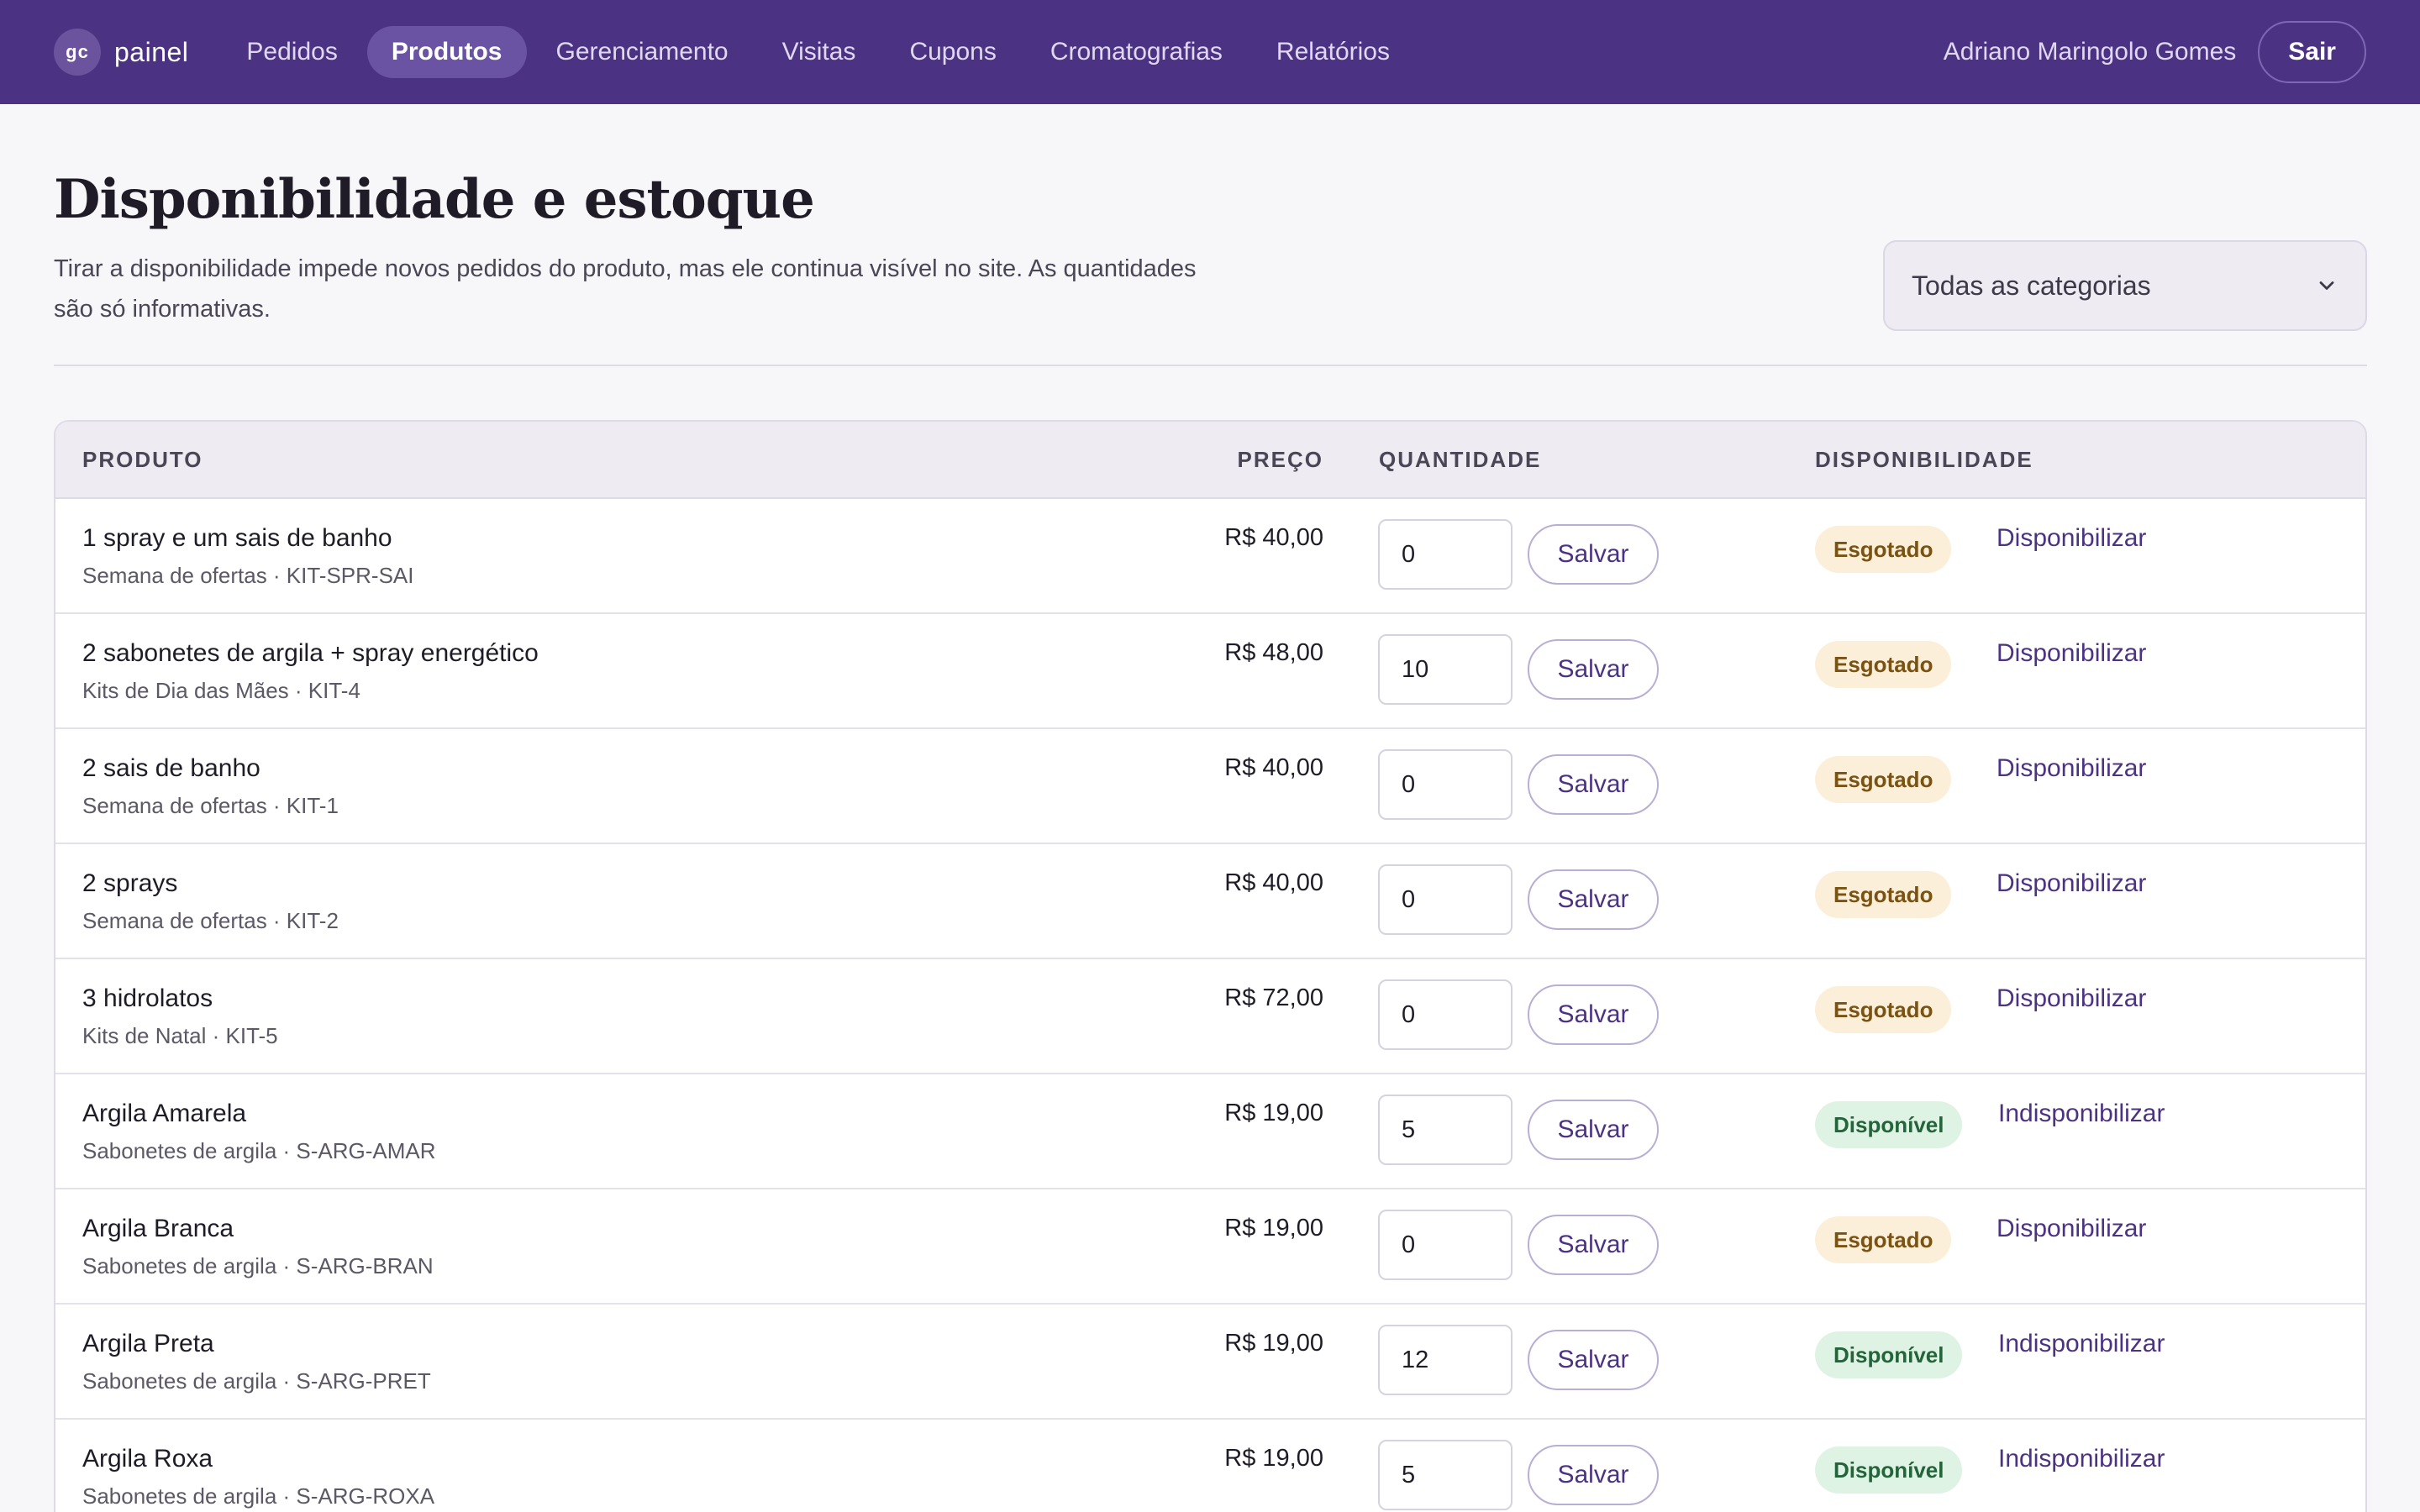 Image resolution: width=2420 pixels, height=1512 pixels. Describe the element at coordinates (1924, 459) in the screenshot. I see `column-header-availability: DISPONIBILIDADE` at that location.